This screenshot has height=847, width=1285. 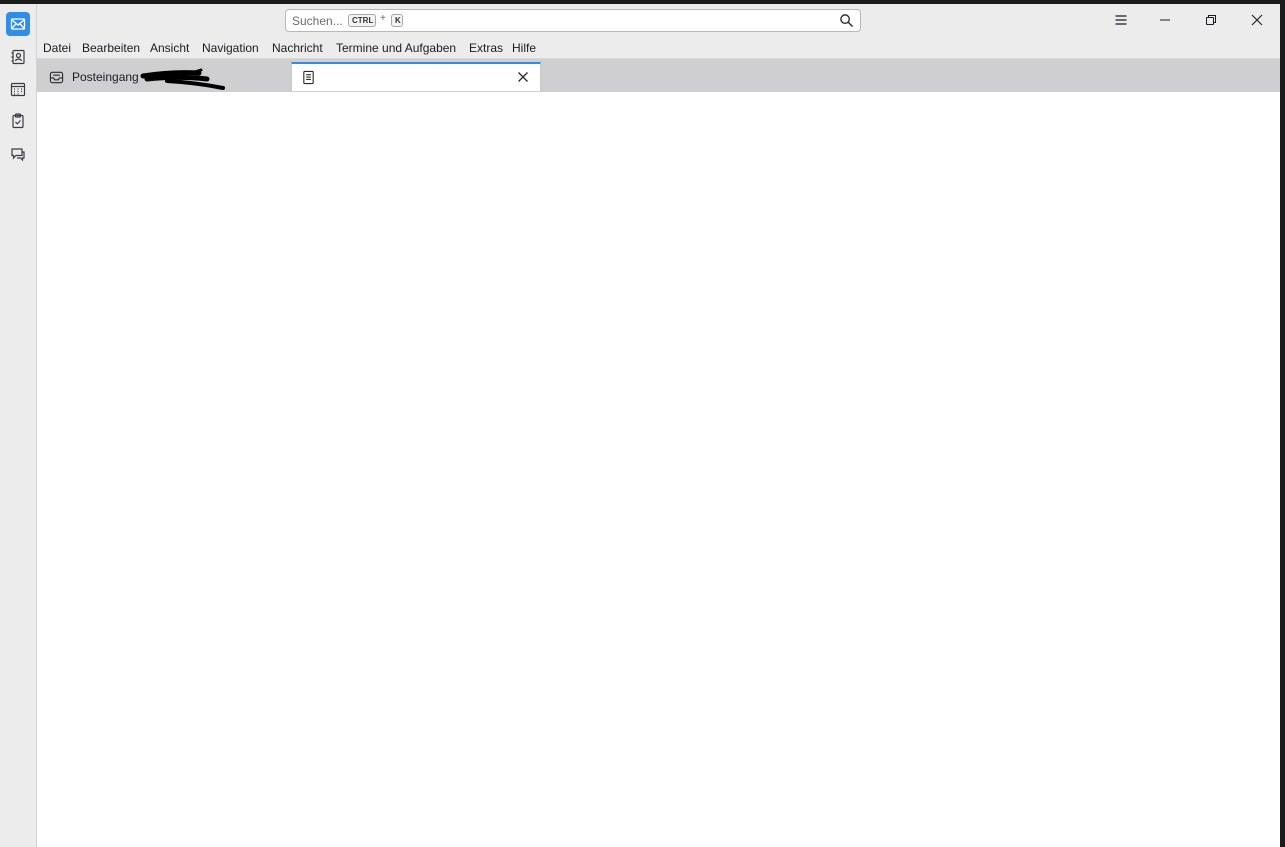 I want to click on tab-posteingang: Posteingang, so click(x=159, y=76).